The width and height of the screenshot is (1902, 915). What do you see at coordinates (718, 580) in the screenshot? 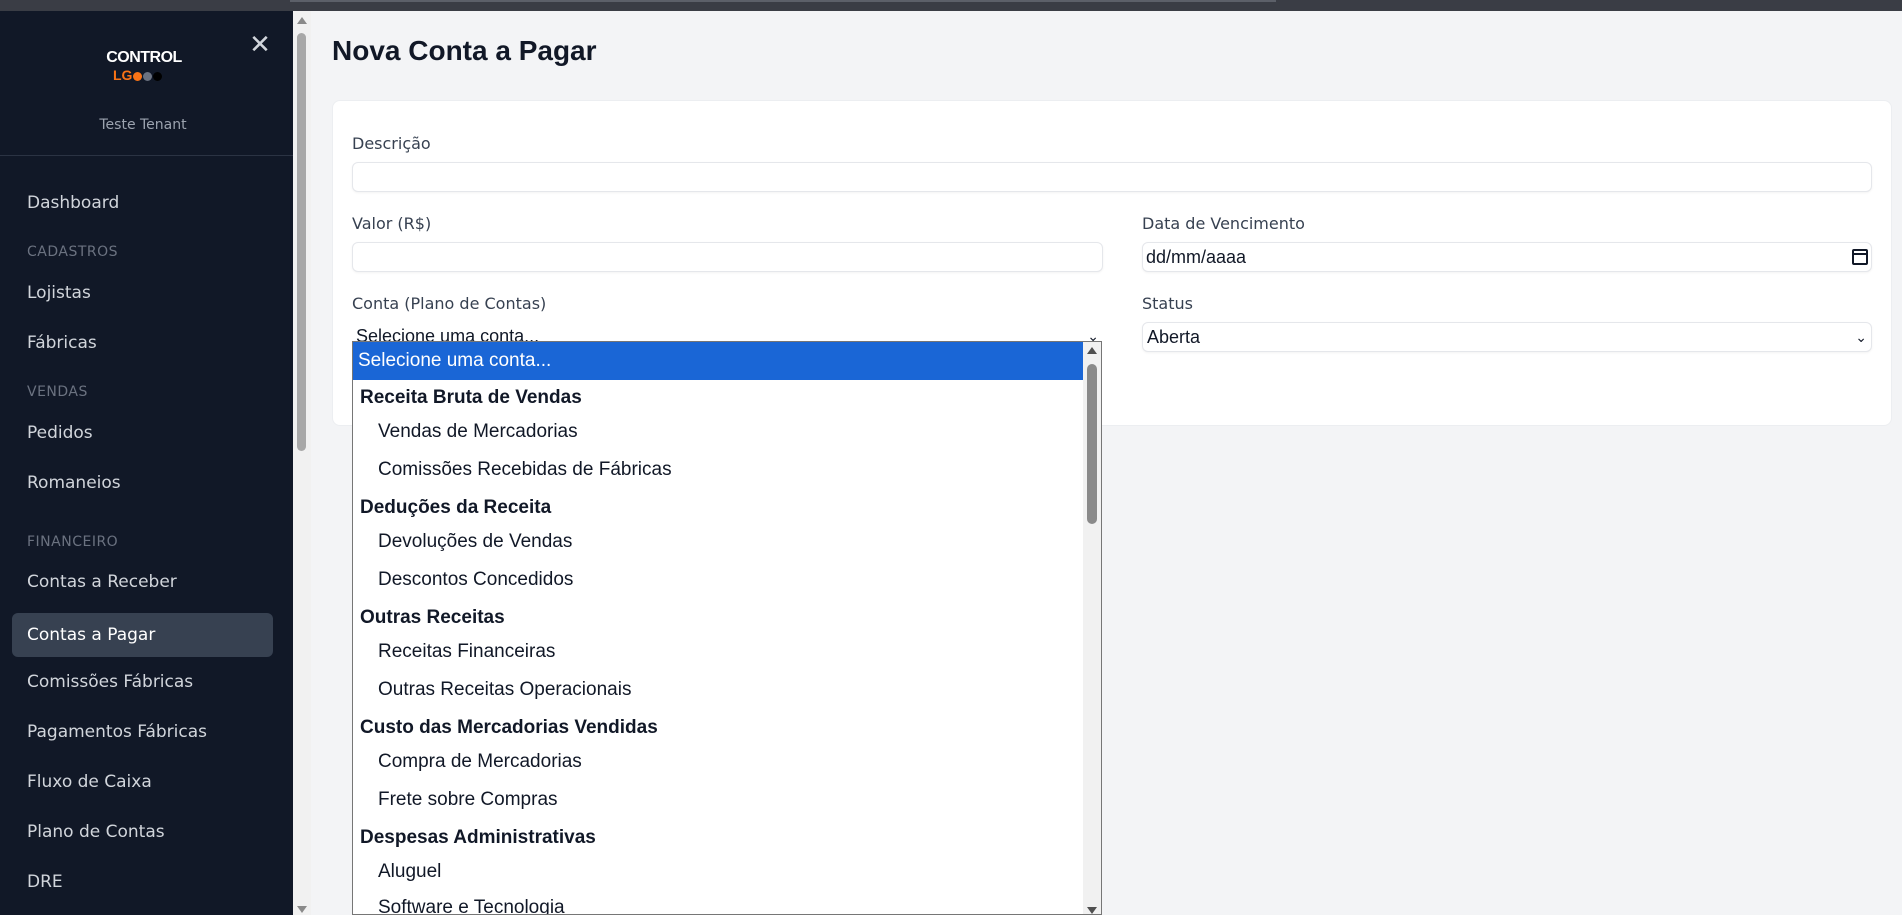
I see `dropdown-option: Descontos Concedidos` at bounding box center [718, 580].